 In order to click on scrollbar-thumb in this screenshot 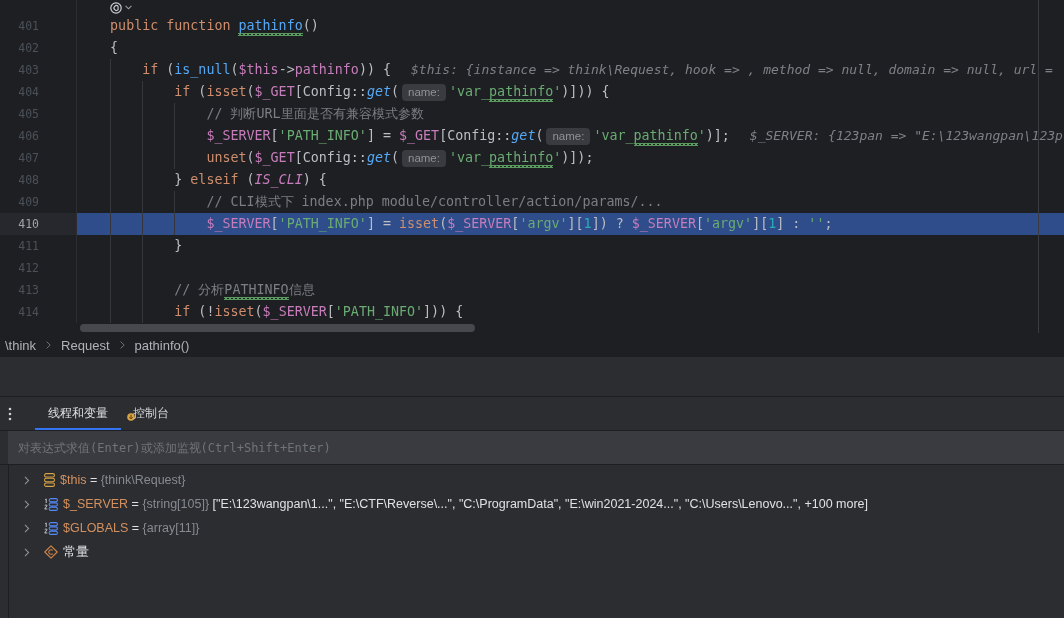, I will do `click(277, 328)`.